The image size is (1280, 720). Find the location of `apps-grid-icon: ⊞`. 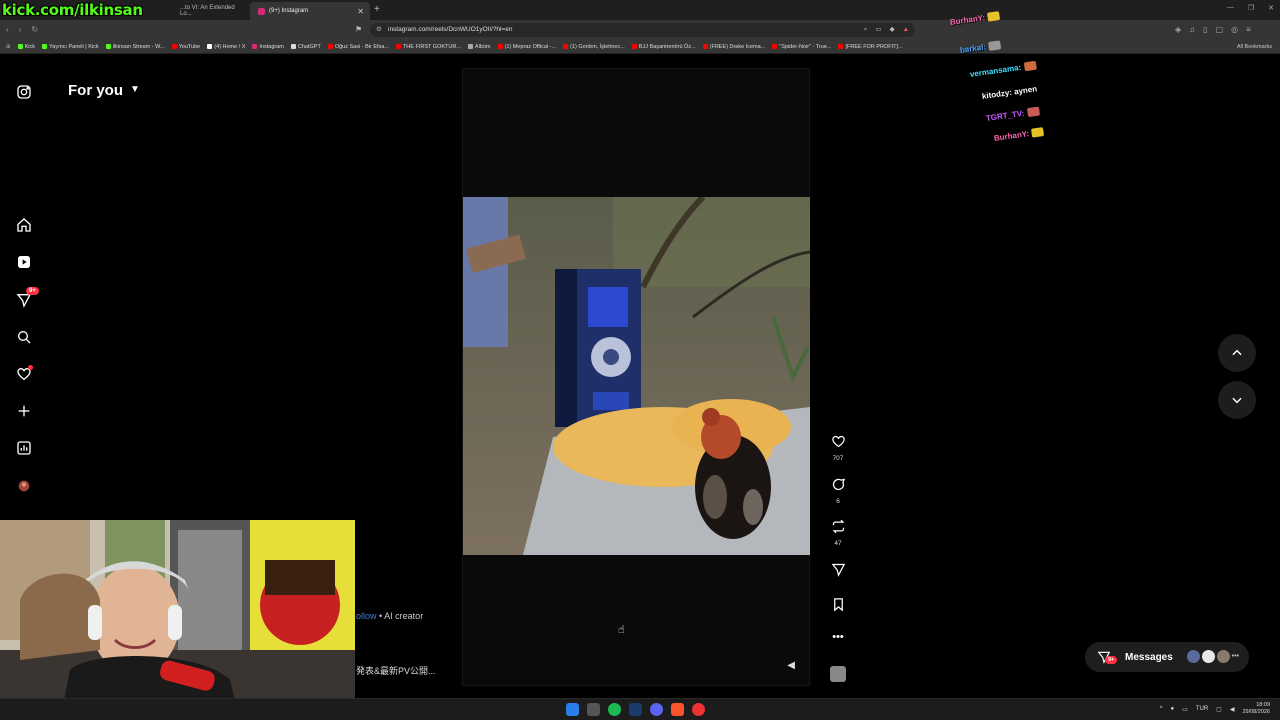

apps-grid-icon: ⊞ is located at coordinates (8, 47).